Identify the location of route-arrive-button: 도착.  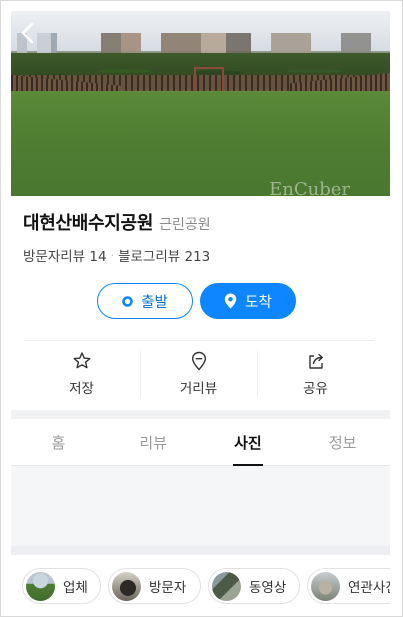
(248, 301).